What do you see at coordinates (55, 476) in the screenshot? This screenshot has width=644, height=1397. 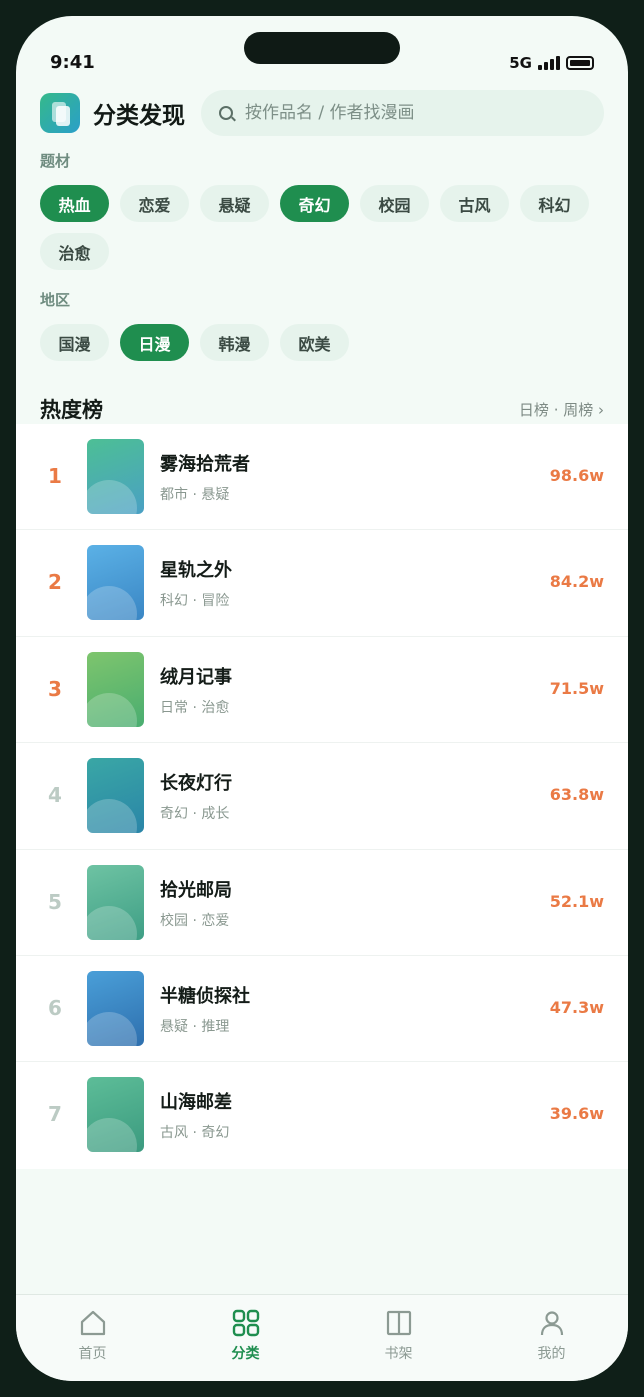 I see `rank-number: 1` at bounding box center [55, 476].